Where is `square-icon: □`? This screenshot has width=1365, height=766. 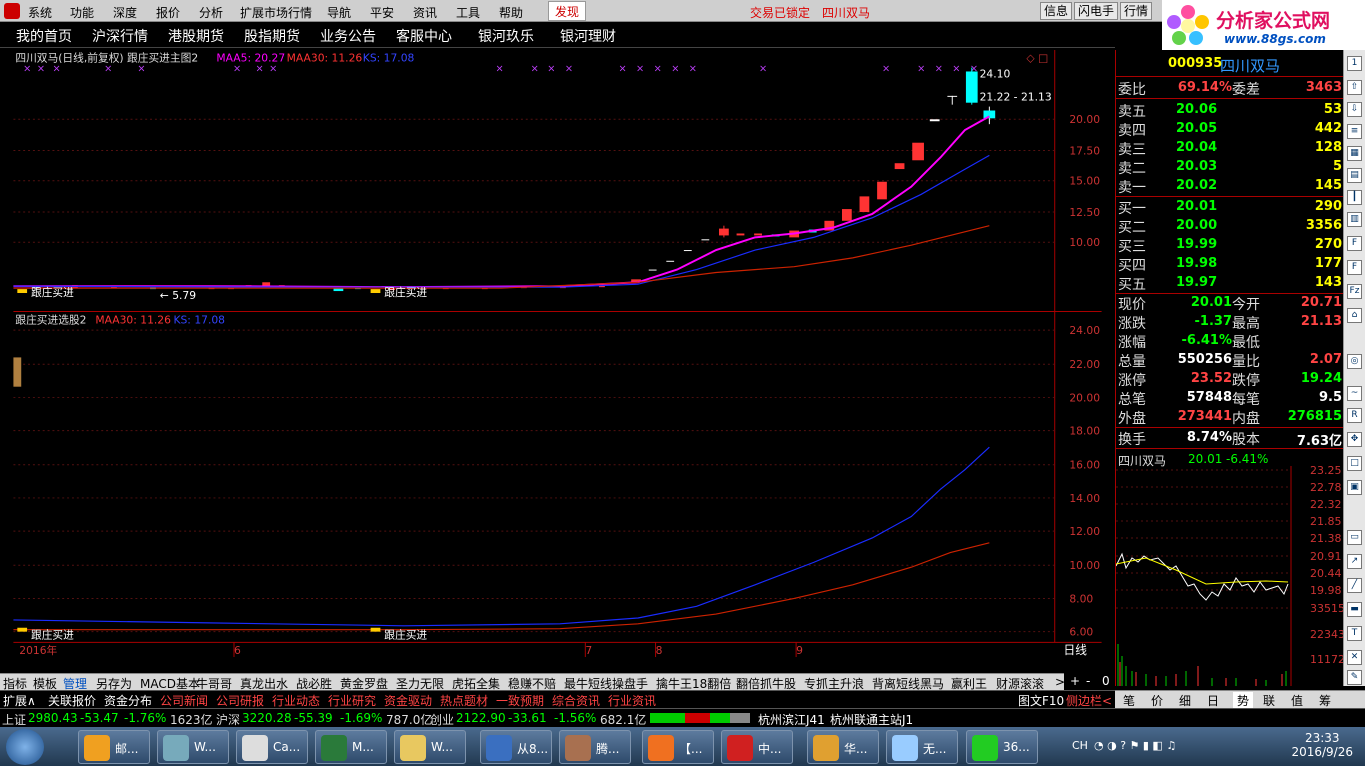
square-icon: □ is located at coordinates (1354, 463).